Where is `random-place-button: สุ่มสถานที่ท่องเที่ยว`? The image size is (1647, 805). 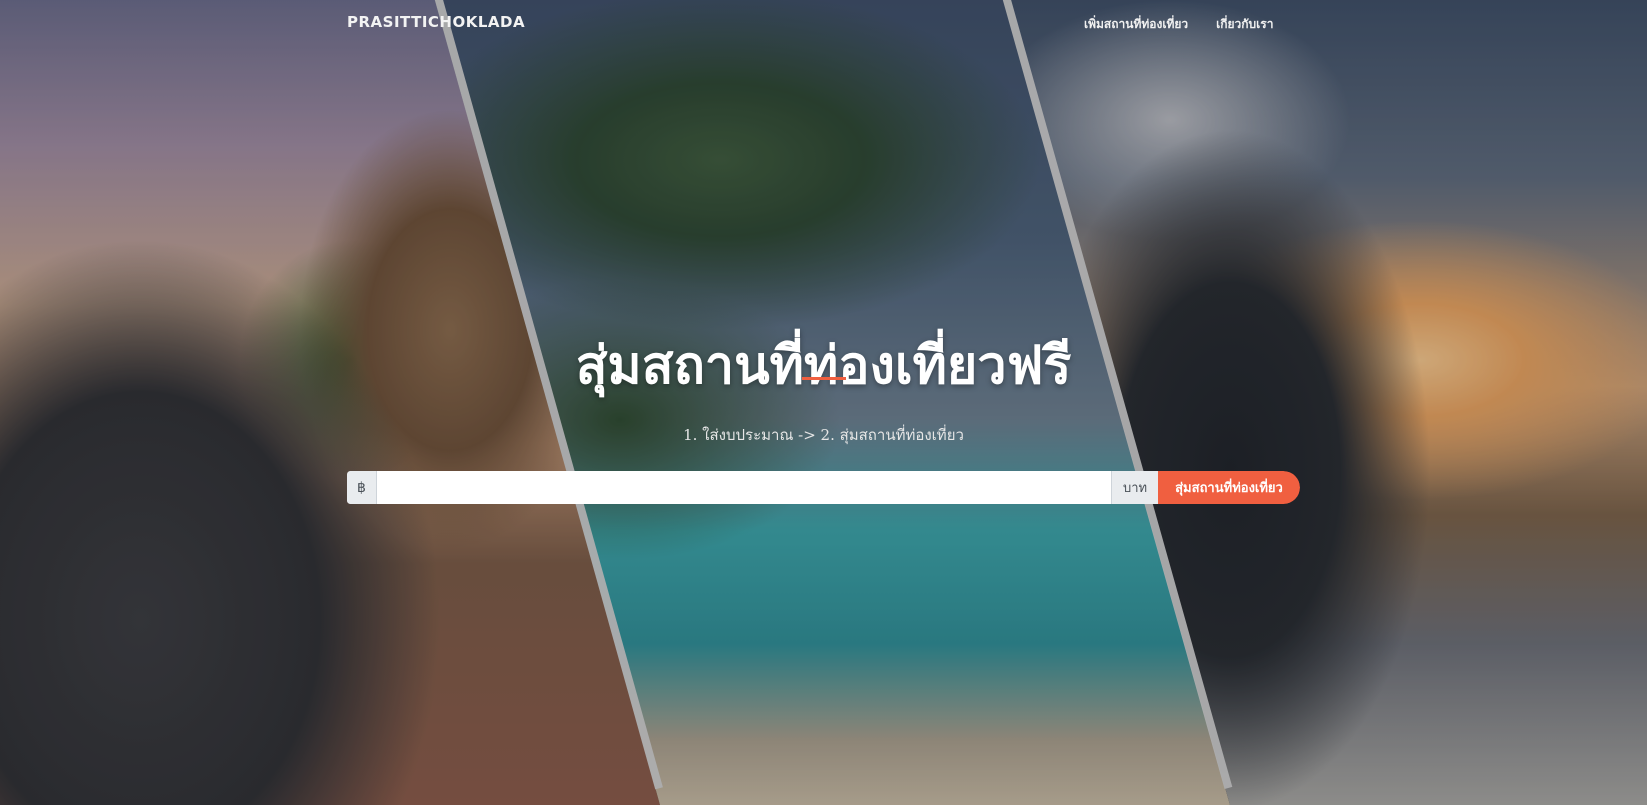
random-place-button: สุ่มสถานที่ท่องเที่ยว is located at coordinates (1229, 487).